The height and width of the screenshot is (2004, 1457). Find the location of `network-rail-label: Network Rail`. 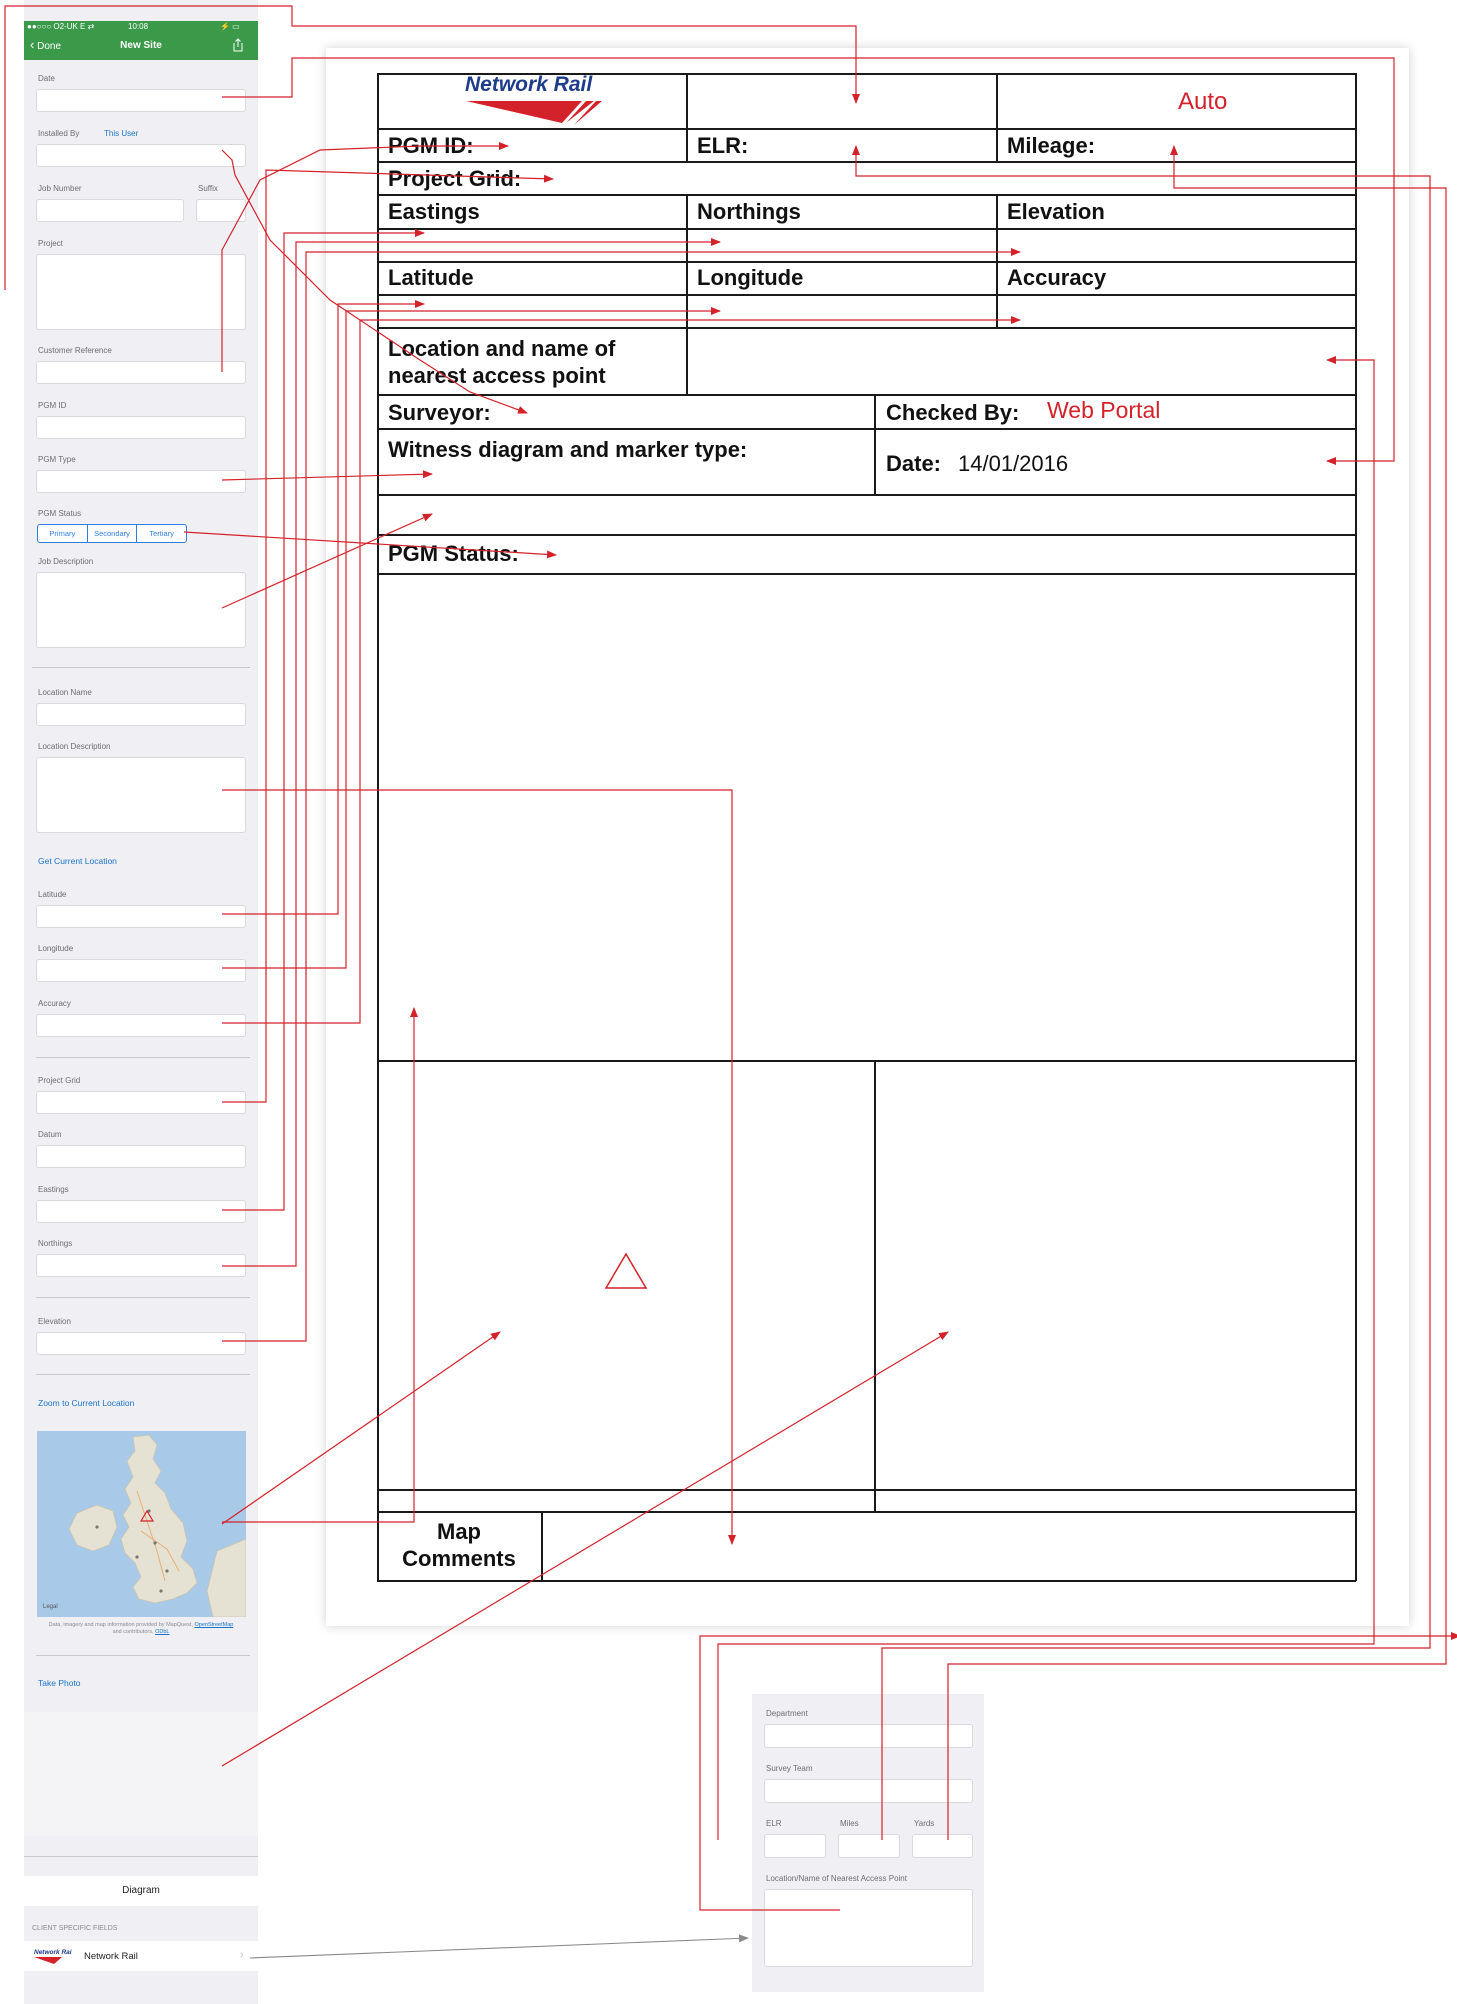

network-rail-label: Network Rail is located at coordinates (111, 1956).